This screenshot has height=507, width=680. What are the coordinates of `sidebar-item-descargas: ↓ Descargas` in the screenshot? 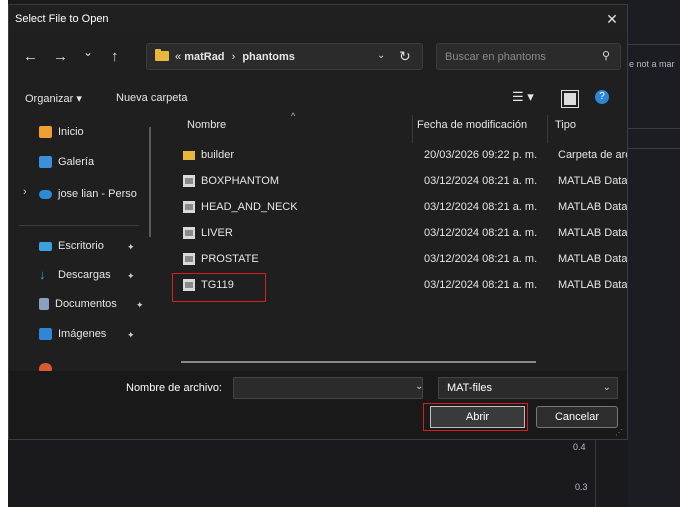 It's located at (75, 275).